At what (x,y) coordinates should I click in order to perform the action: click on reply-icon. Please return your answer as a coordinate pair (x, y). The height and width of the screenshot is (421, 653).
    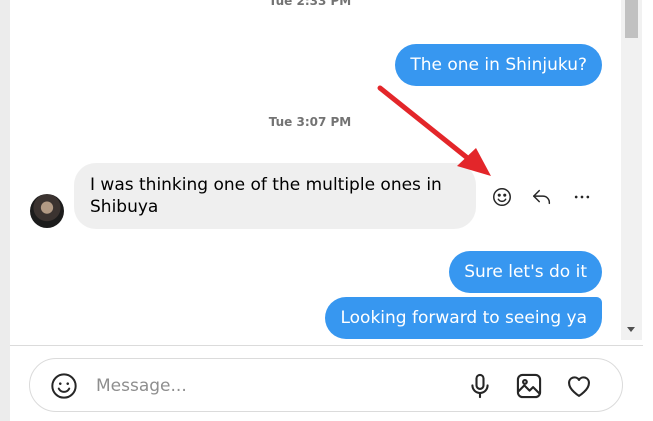
    Looking at the image, I should click on (542, 197).